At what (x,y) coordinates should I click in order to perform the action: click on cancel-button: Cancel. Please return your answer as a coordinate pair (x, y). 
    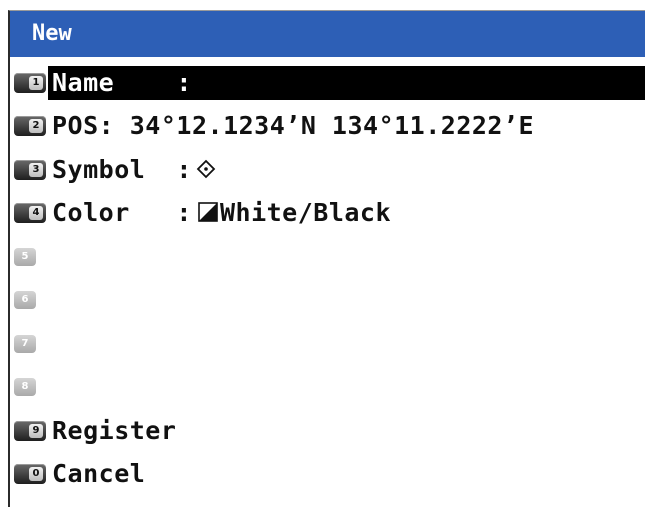
    Looking at the image, I should click on (98, 474).